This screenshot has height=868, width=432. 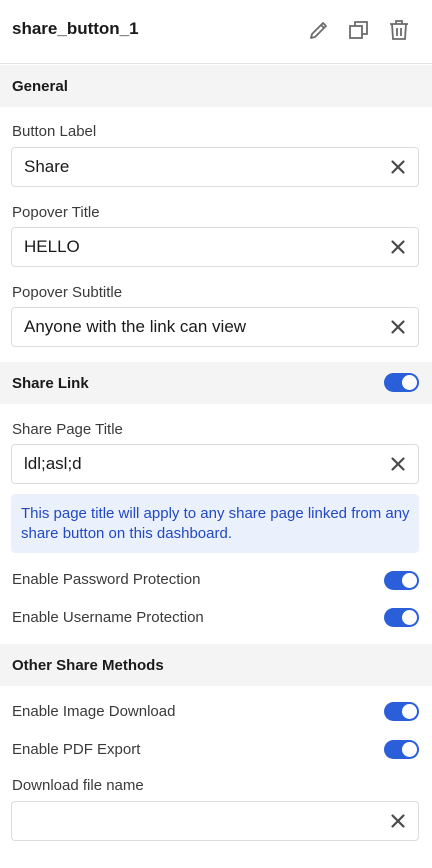 I want to click on duplicate-icon, so click(x=359, y=30).